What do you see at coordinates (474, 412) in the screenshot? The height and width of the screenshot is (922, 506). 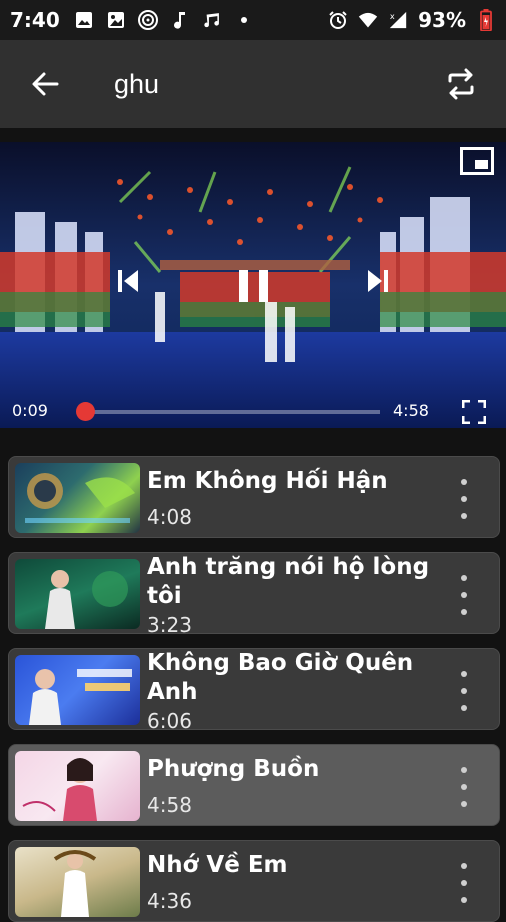 I see `fullscreen-button` at bounding box center [474, 412].